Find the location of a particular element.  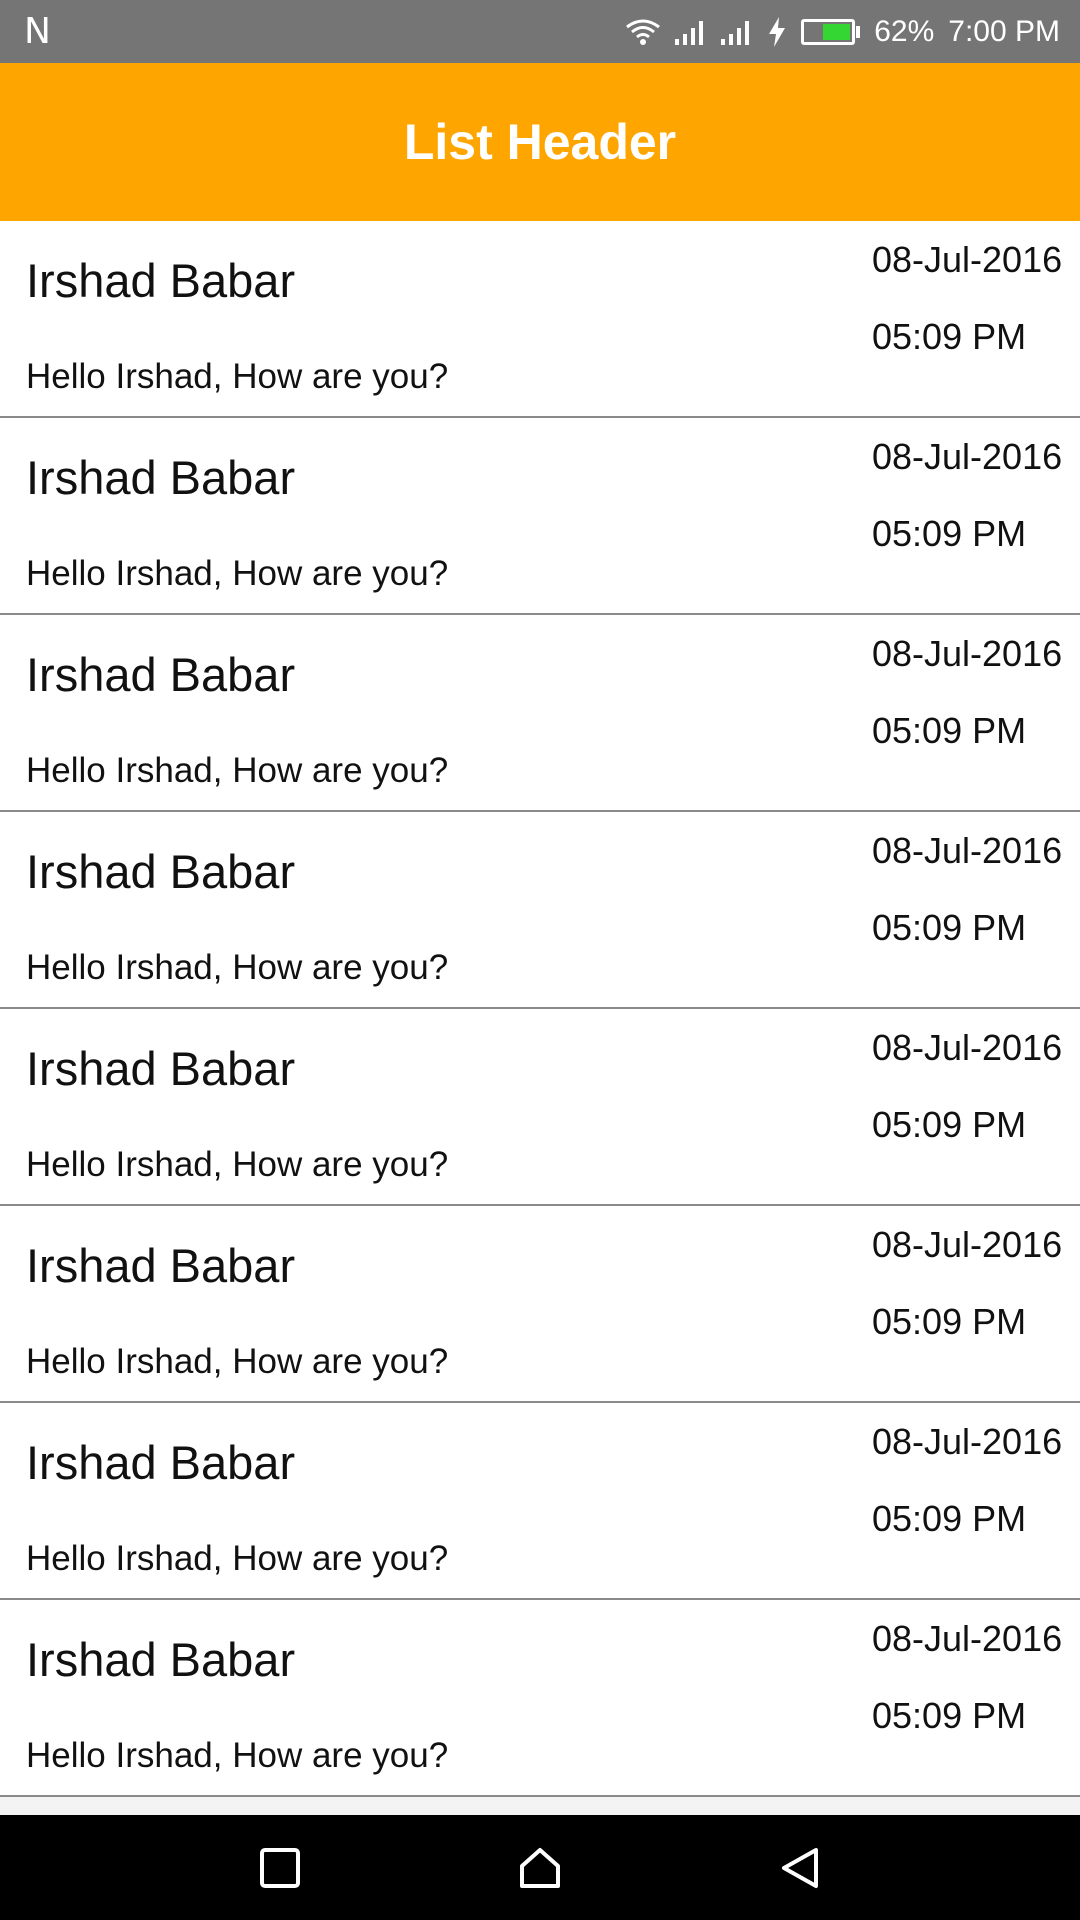

notification-n-icon: N is located at coordinates (37, 31).